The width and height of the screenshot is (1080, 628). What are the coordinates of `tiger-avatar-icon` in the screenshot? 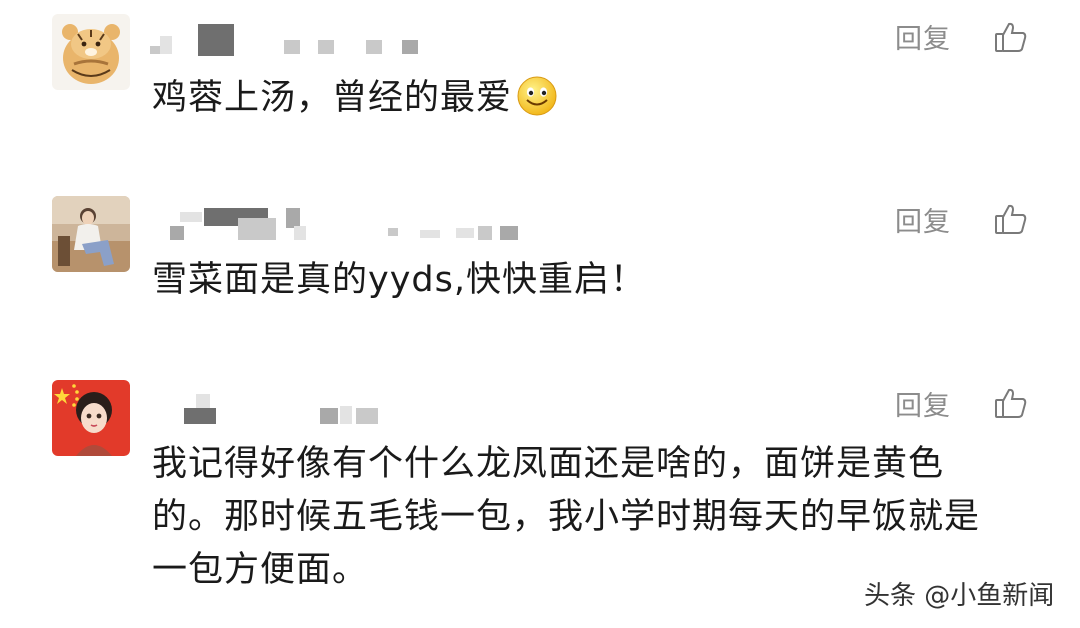 It's located at (91, 52).